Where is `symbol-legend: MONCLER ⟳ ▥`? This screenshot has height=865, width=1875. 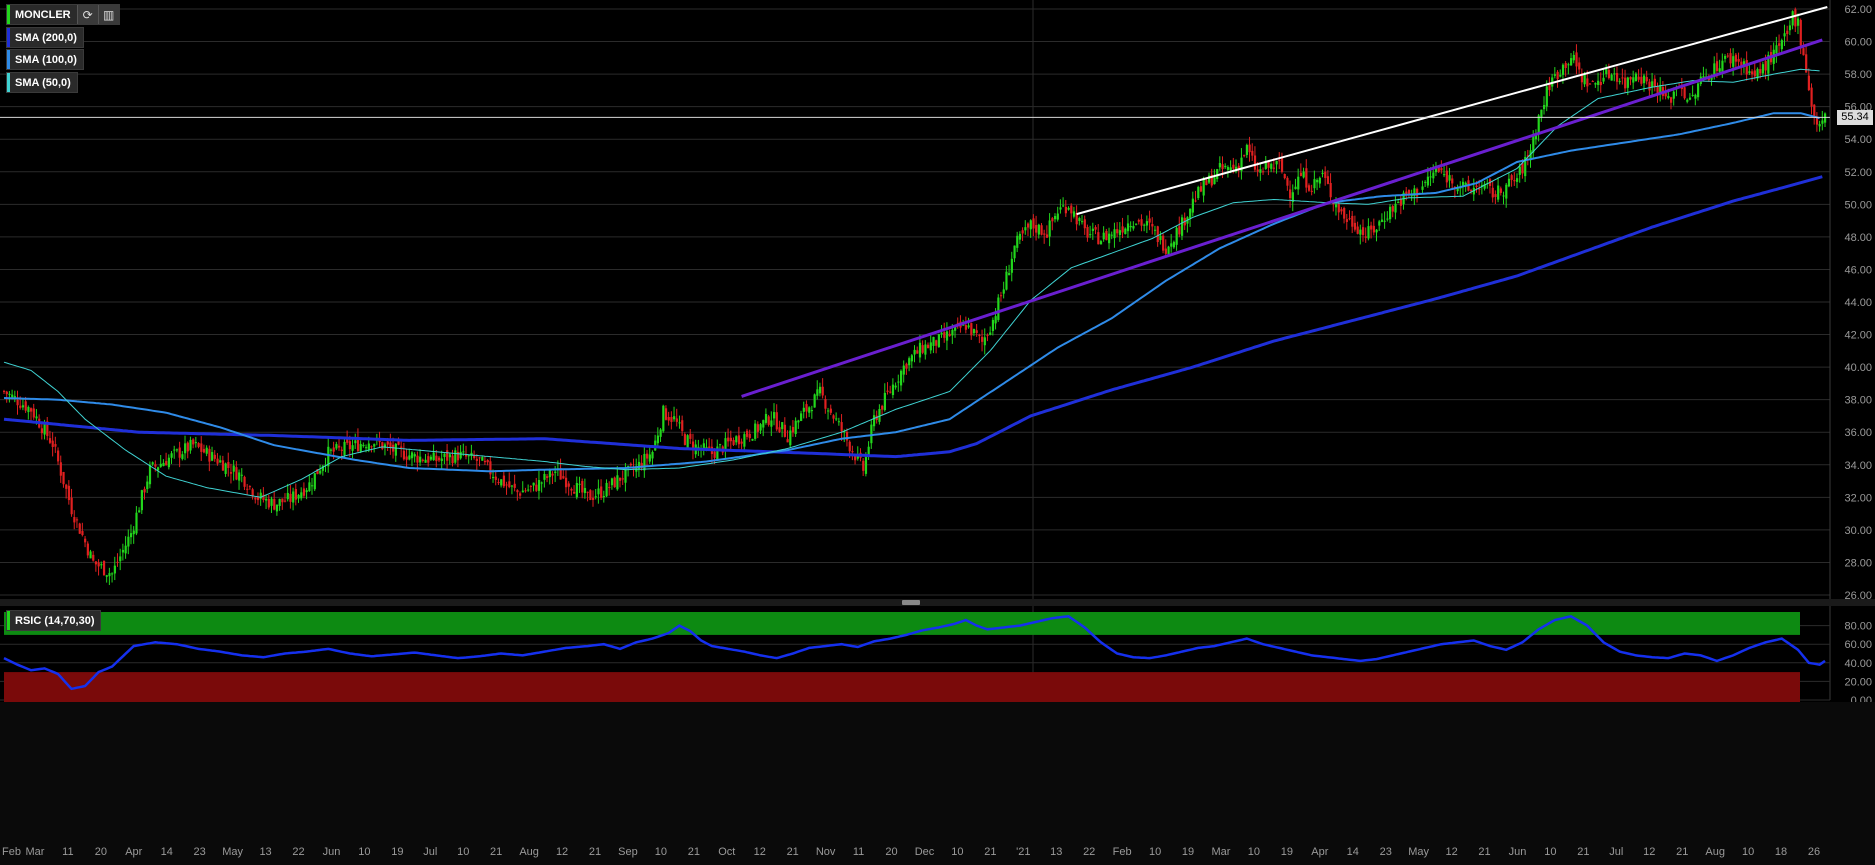 symbol-legend: MONCLER ⟳ ▥ is located at coordinates (63, 14).